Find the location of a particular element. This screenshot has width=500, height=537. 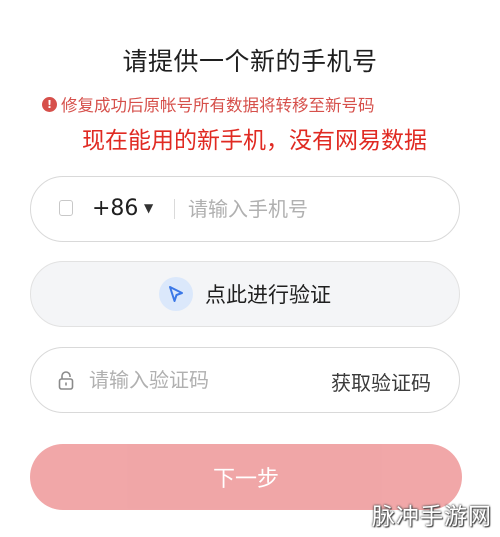

country-code-selector: +86 is located at coordinates (115, 208).